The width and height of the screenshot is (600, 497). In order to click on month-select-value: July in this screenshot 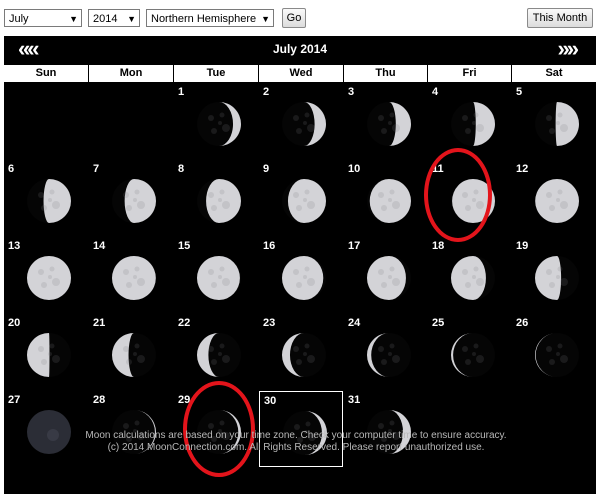, I will do `click(19, 19)`.